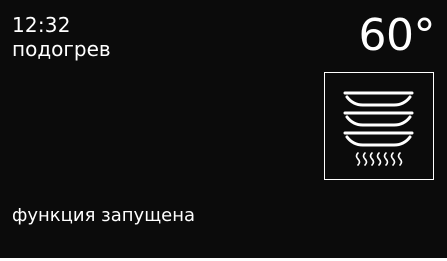  I want to click on mode-name: подогрев, so click(61, 49).